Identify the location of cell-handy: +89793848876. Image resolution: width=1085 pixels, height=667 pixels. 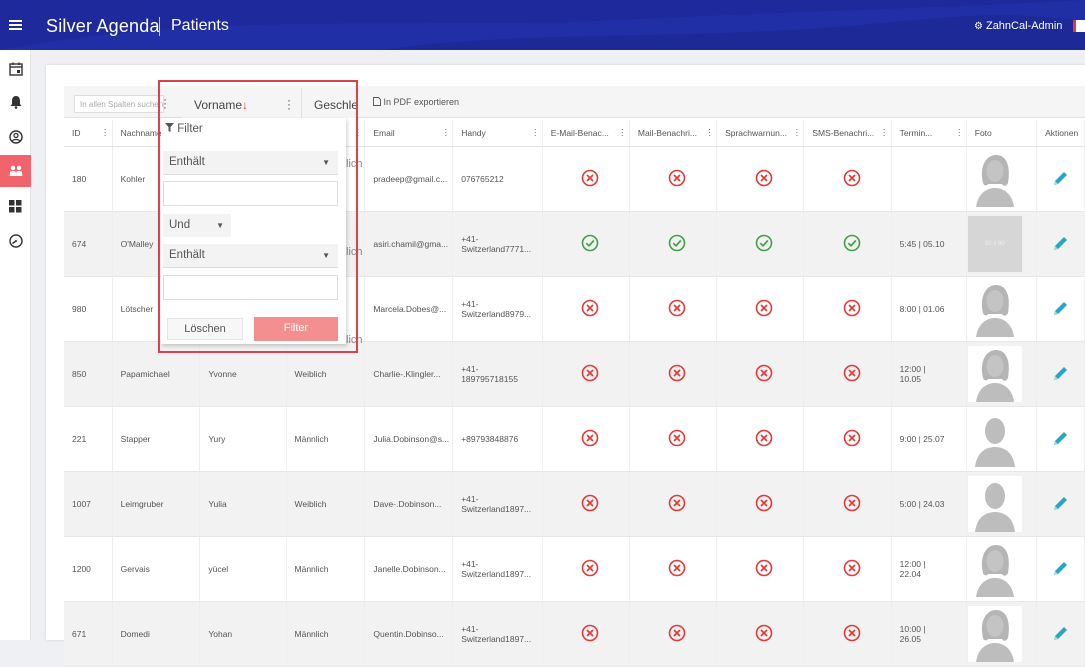
(497, 439).